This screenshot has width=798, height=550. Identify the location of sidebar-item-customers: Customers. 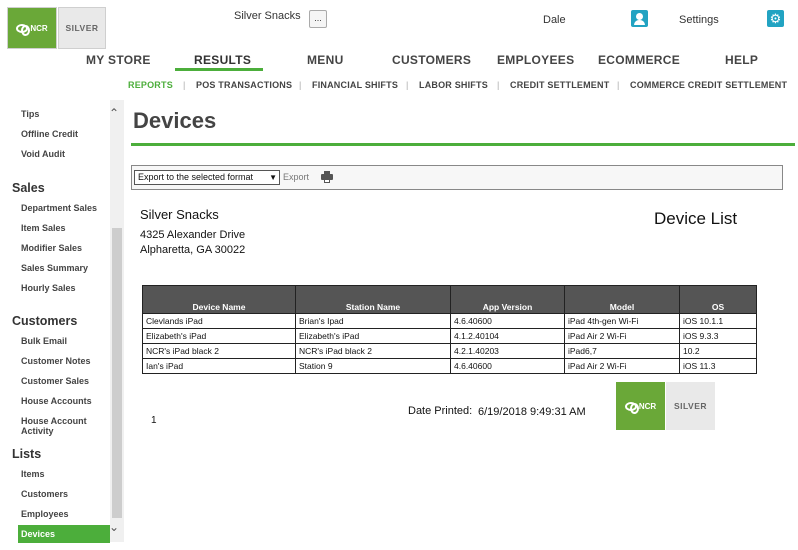
(65, 494).